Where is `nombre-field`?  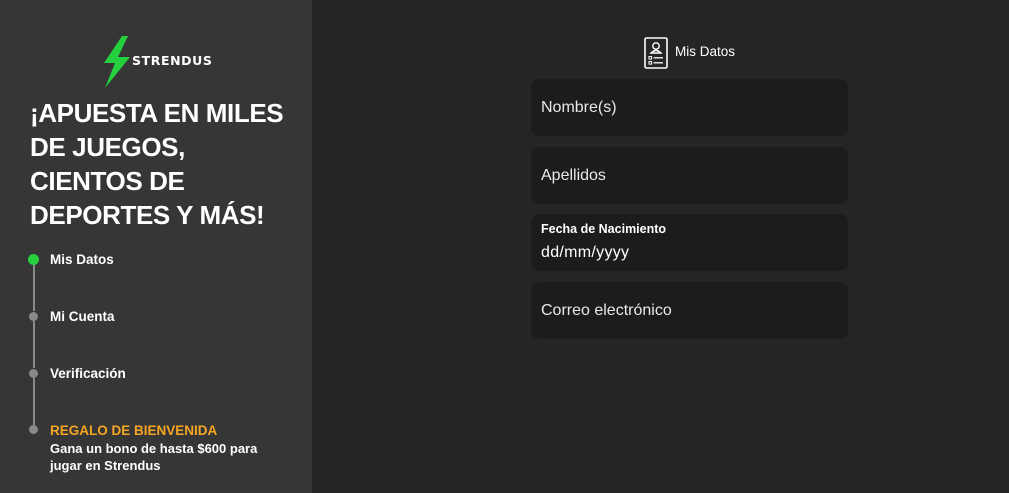
nombre-field is located at coordinates (689, 107).